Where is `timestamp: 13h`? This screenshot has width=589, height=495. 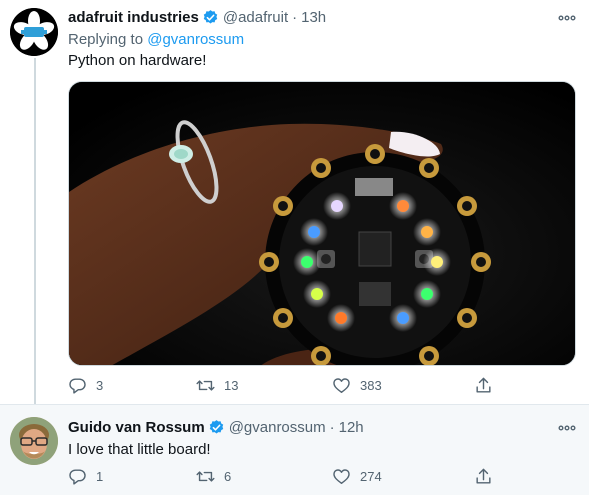
timestamp: 13h is located at coordinates (313, 17).